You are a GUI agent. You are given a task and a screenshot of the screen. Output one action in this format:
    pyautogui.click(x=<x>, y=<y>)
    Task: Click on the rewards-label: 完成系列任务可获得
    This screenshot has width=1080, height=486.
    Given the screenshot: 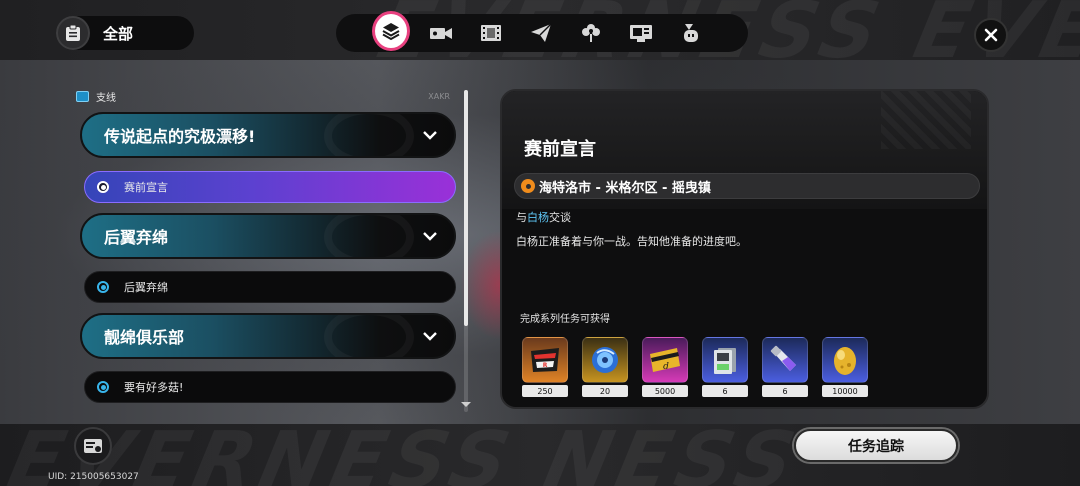 What is the action you would take?
    pyautogui.click(x=565, y=319)
    